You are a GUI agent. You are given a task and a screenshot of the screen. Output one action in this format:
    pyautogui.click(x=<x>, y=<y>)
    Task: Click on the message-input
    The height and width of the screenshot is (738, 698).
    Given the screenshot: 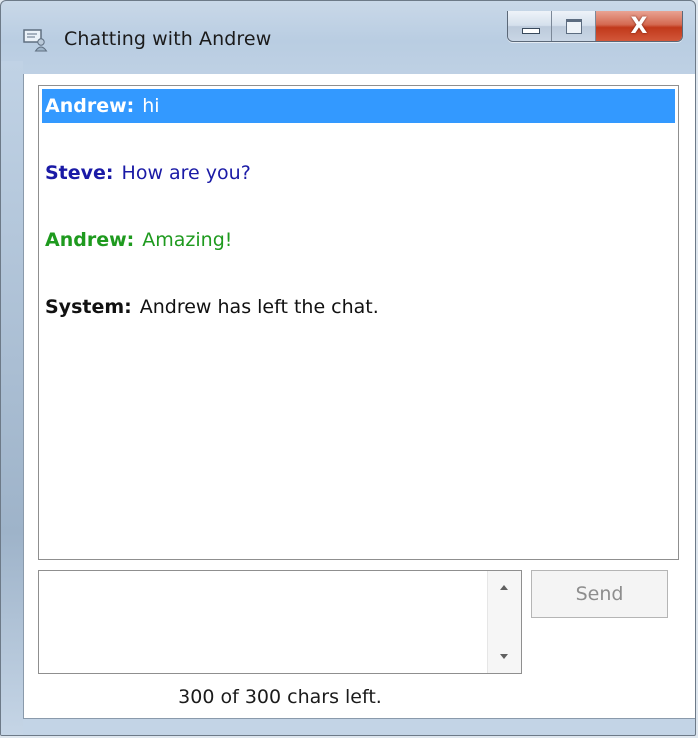 What is the action you would take?
    pyautogui.click(x=265, y=624)
    